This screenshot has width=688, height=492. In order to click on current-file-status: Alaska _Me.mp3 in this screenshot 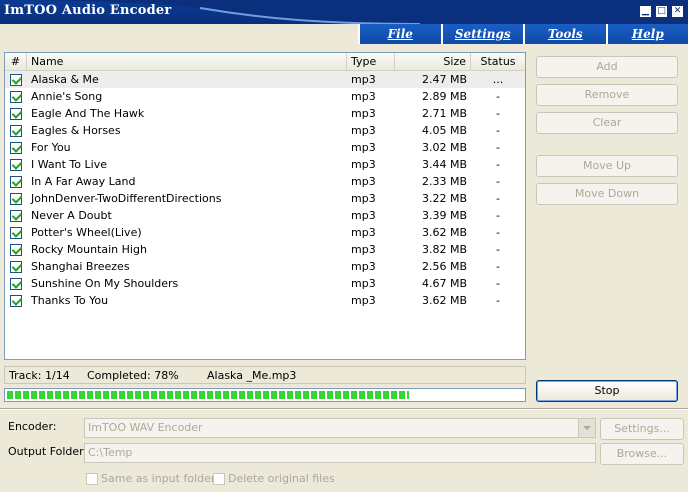, I will do `click(252, 375)`.